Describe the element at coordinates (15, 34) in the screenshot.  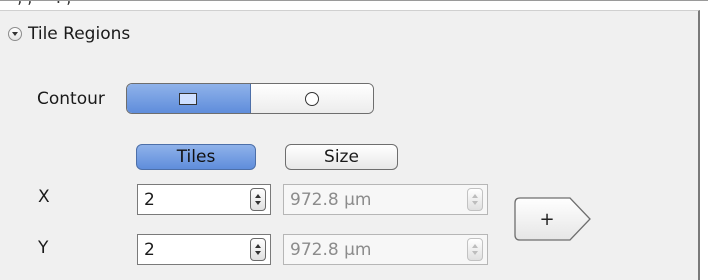
I see `collapse-arrow-icon` at that location.